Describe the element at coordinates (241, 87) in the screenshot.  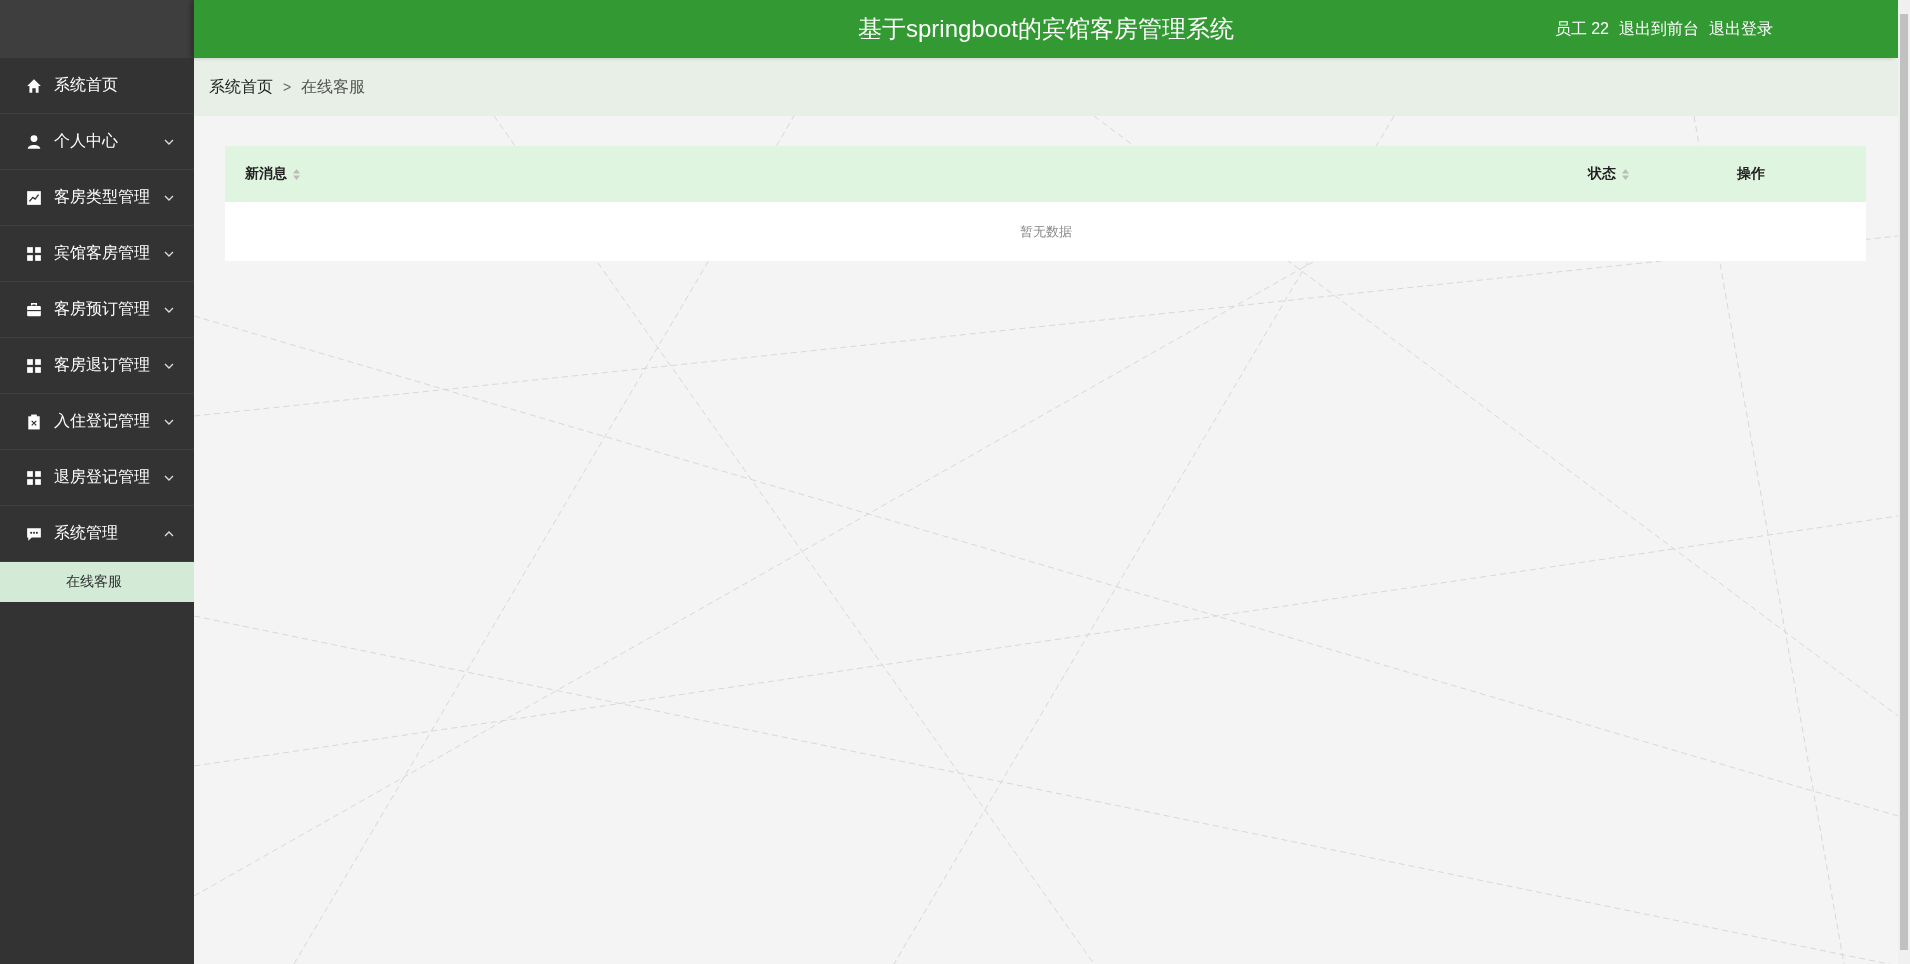
I see `breadcrumb-item: 系统首页` at that location.